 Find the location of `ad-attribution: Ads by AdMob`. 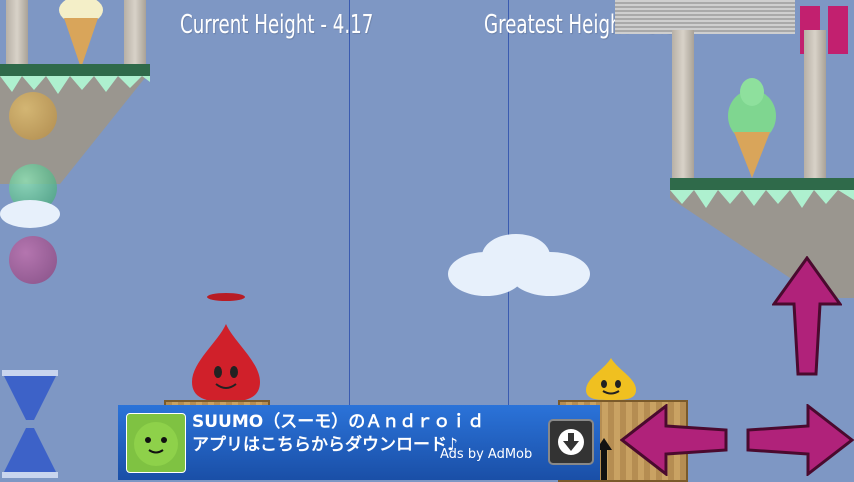

ad-attribution: Ads by AdMob is located at coordinates (486, 454).